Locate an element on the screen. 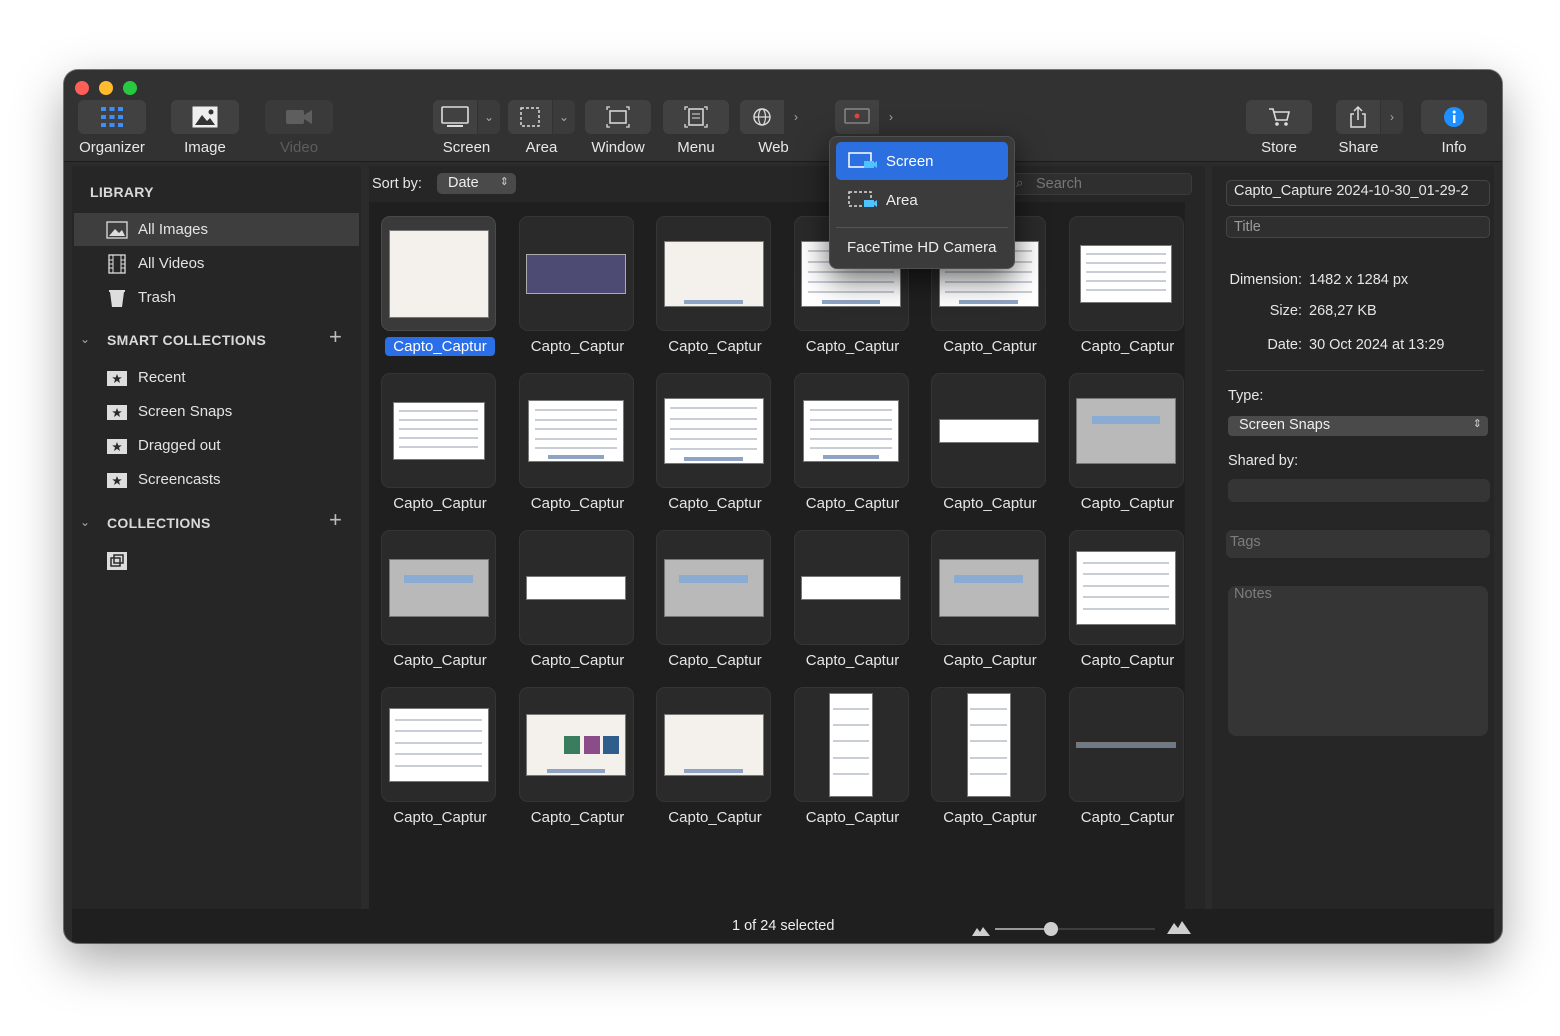 This screenshot has height=1036, width=1560. film-strip-icon is located at coordinates (117, 263).